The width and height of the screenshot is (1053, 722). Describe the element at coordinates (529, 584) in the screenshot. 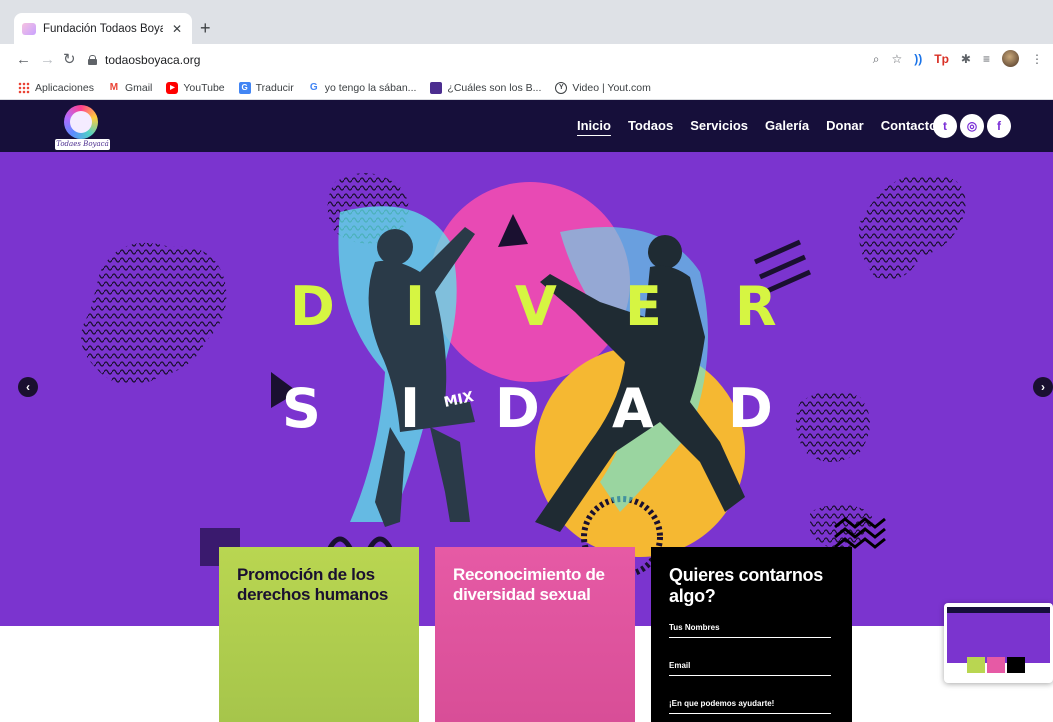

I see `card-title: Reconocimiento de diversidad sexual` at that location.